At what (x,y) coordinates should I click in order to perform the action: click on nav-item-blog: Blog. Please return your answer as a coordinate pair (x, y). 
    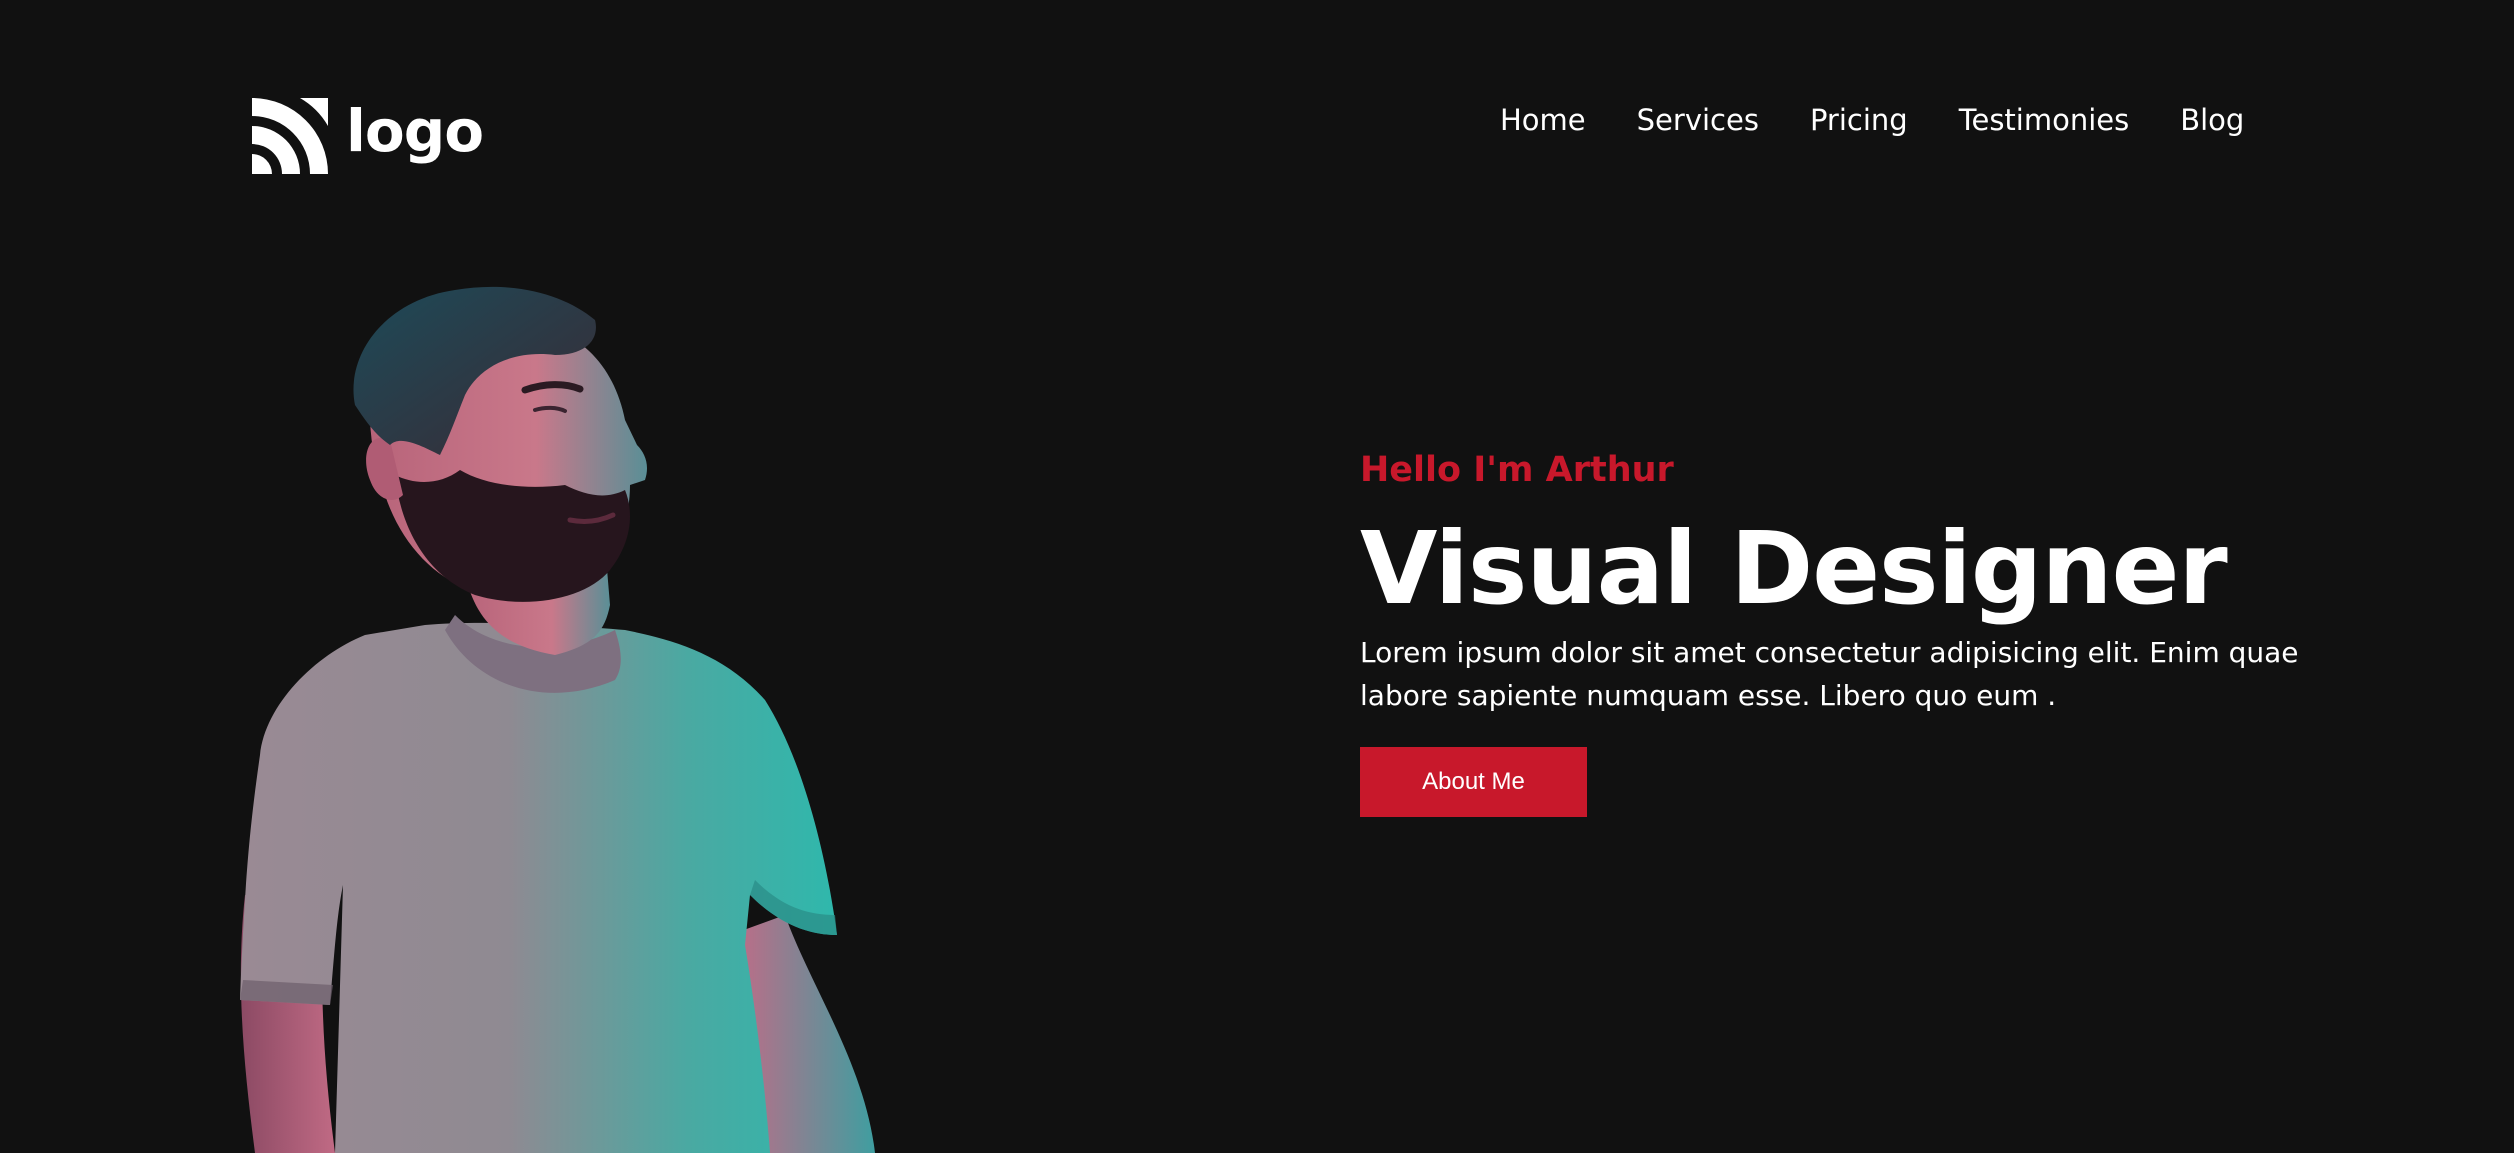
    Looking at the image, I should click on (2212, 120).